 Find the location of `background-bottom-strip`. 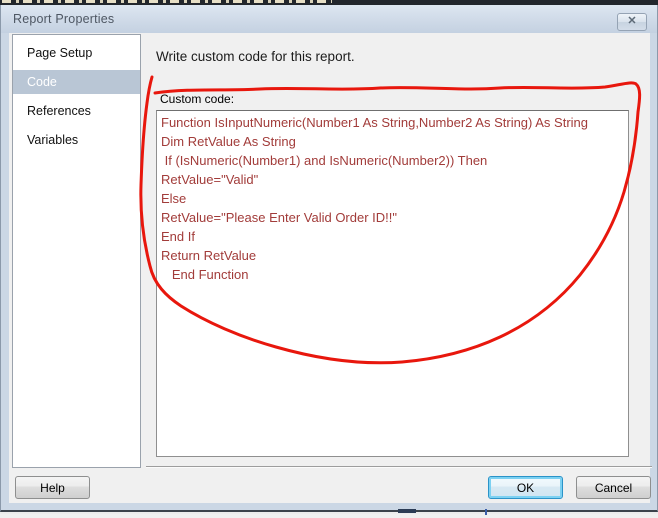

background-bottom-strip is located at coordinates (329, 516).